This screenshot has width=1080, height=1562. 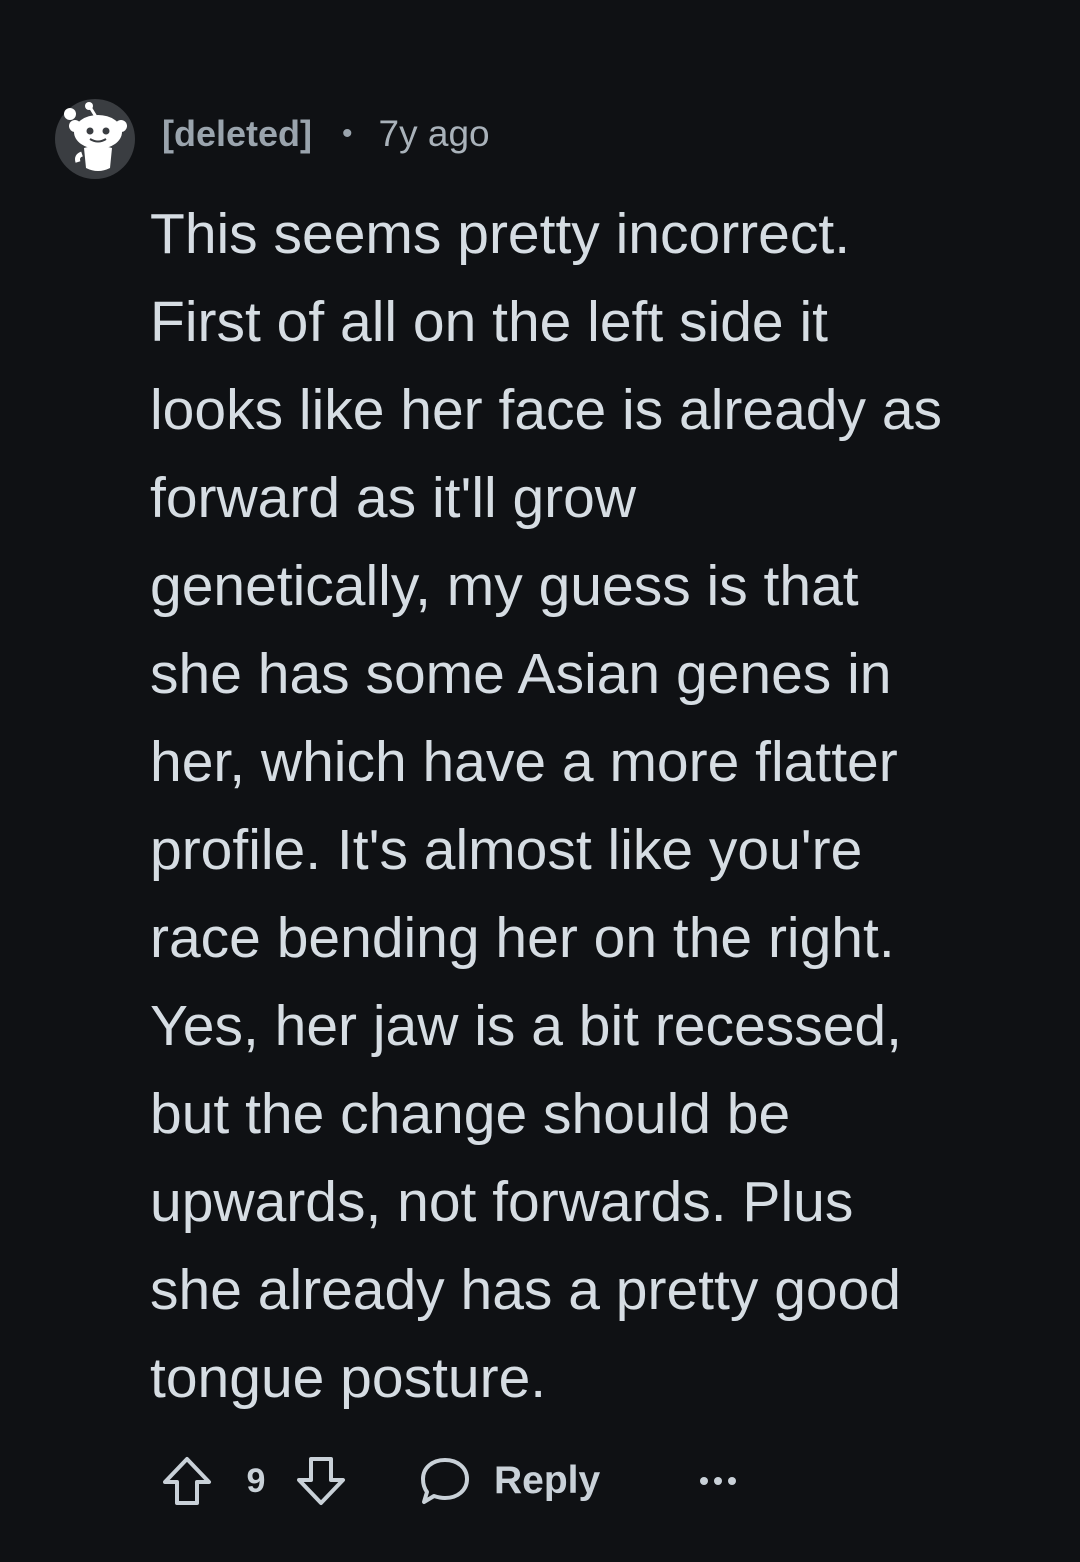 I want to click on timestamp: 7y ago, so click(x=434, y=133).